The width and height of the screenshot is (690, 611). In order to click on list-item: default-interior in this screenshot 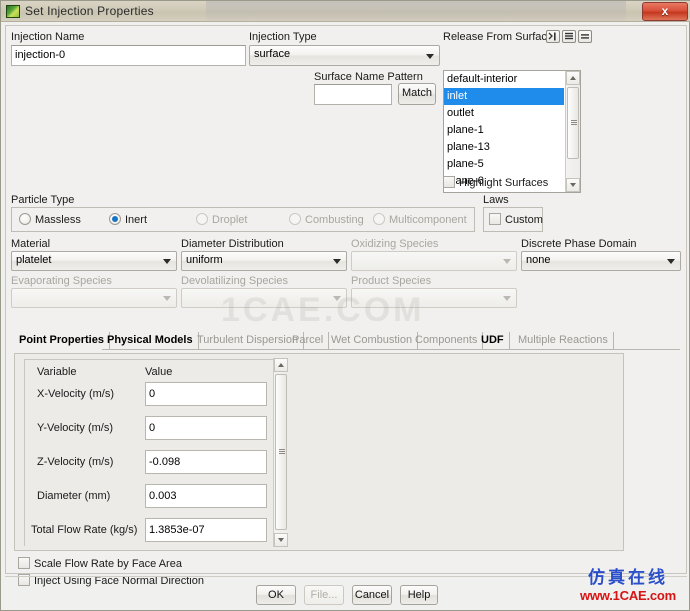, I will do `click(504, 79)`.